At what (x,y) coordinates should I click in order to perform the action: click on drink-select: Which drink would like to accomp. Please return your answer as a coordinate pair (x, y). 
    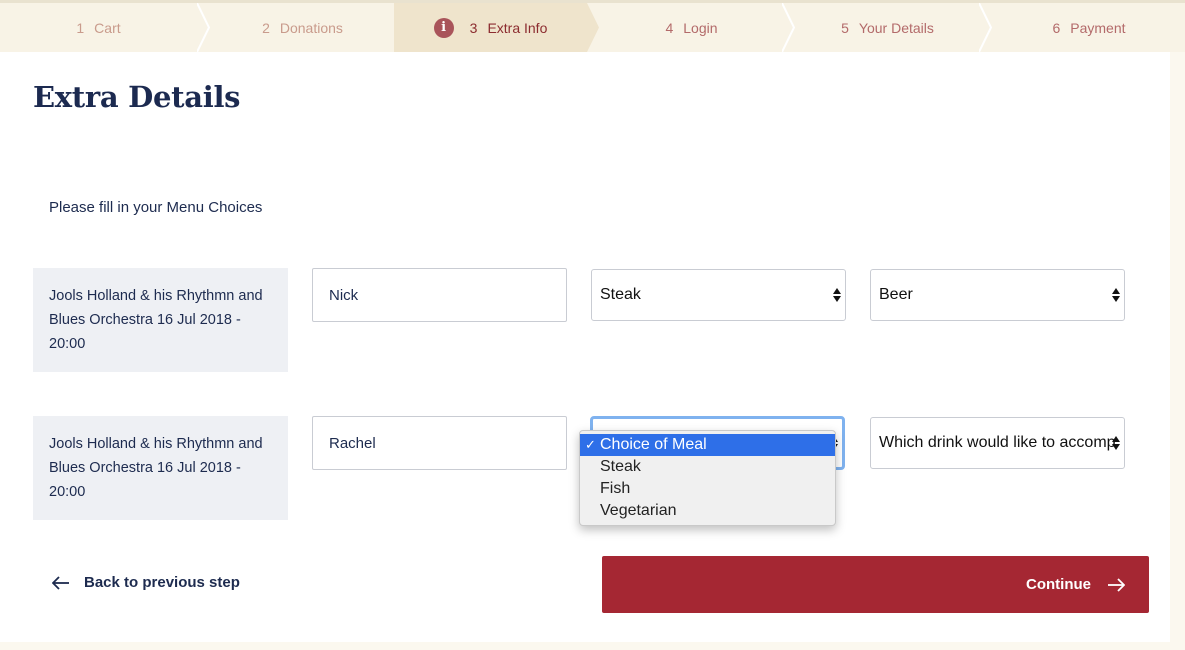
    Looking at the image, I should click on (997, 443).